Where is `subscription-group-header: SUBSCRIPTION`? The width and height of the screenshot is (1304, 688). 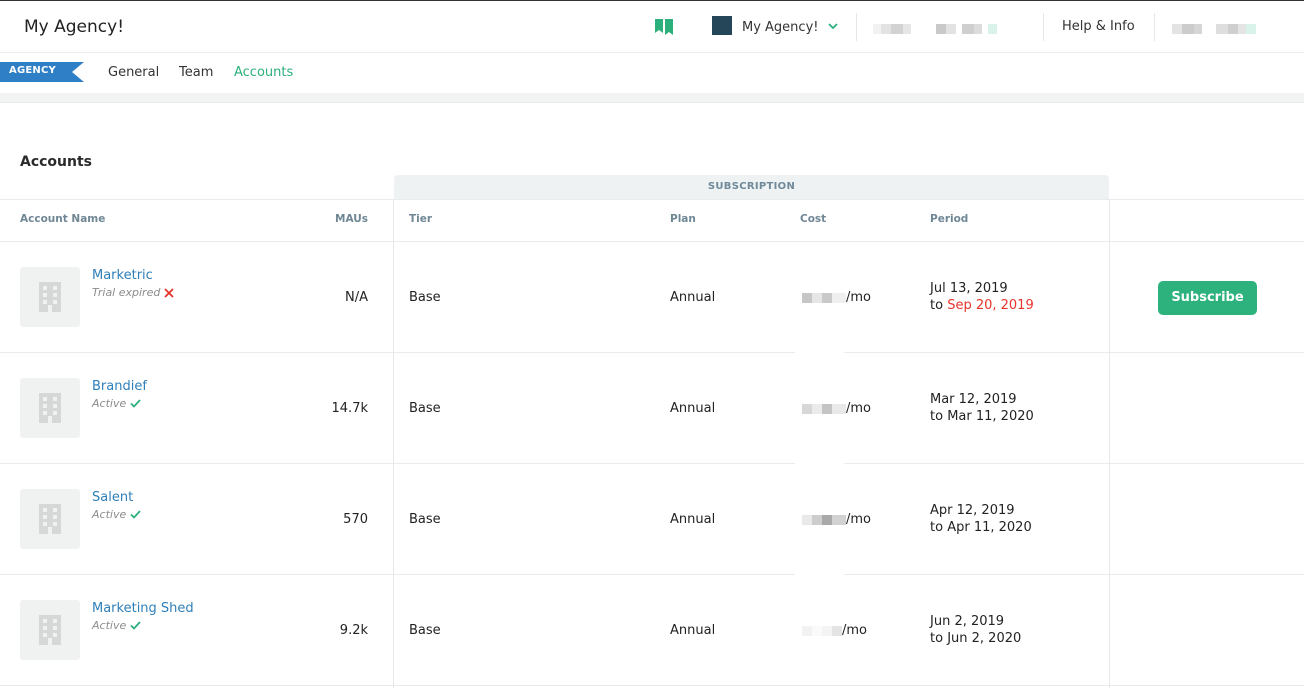
subscription-group-header: SUBSCRIPTION is located at coordinates (751, 187).